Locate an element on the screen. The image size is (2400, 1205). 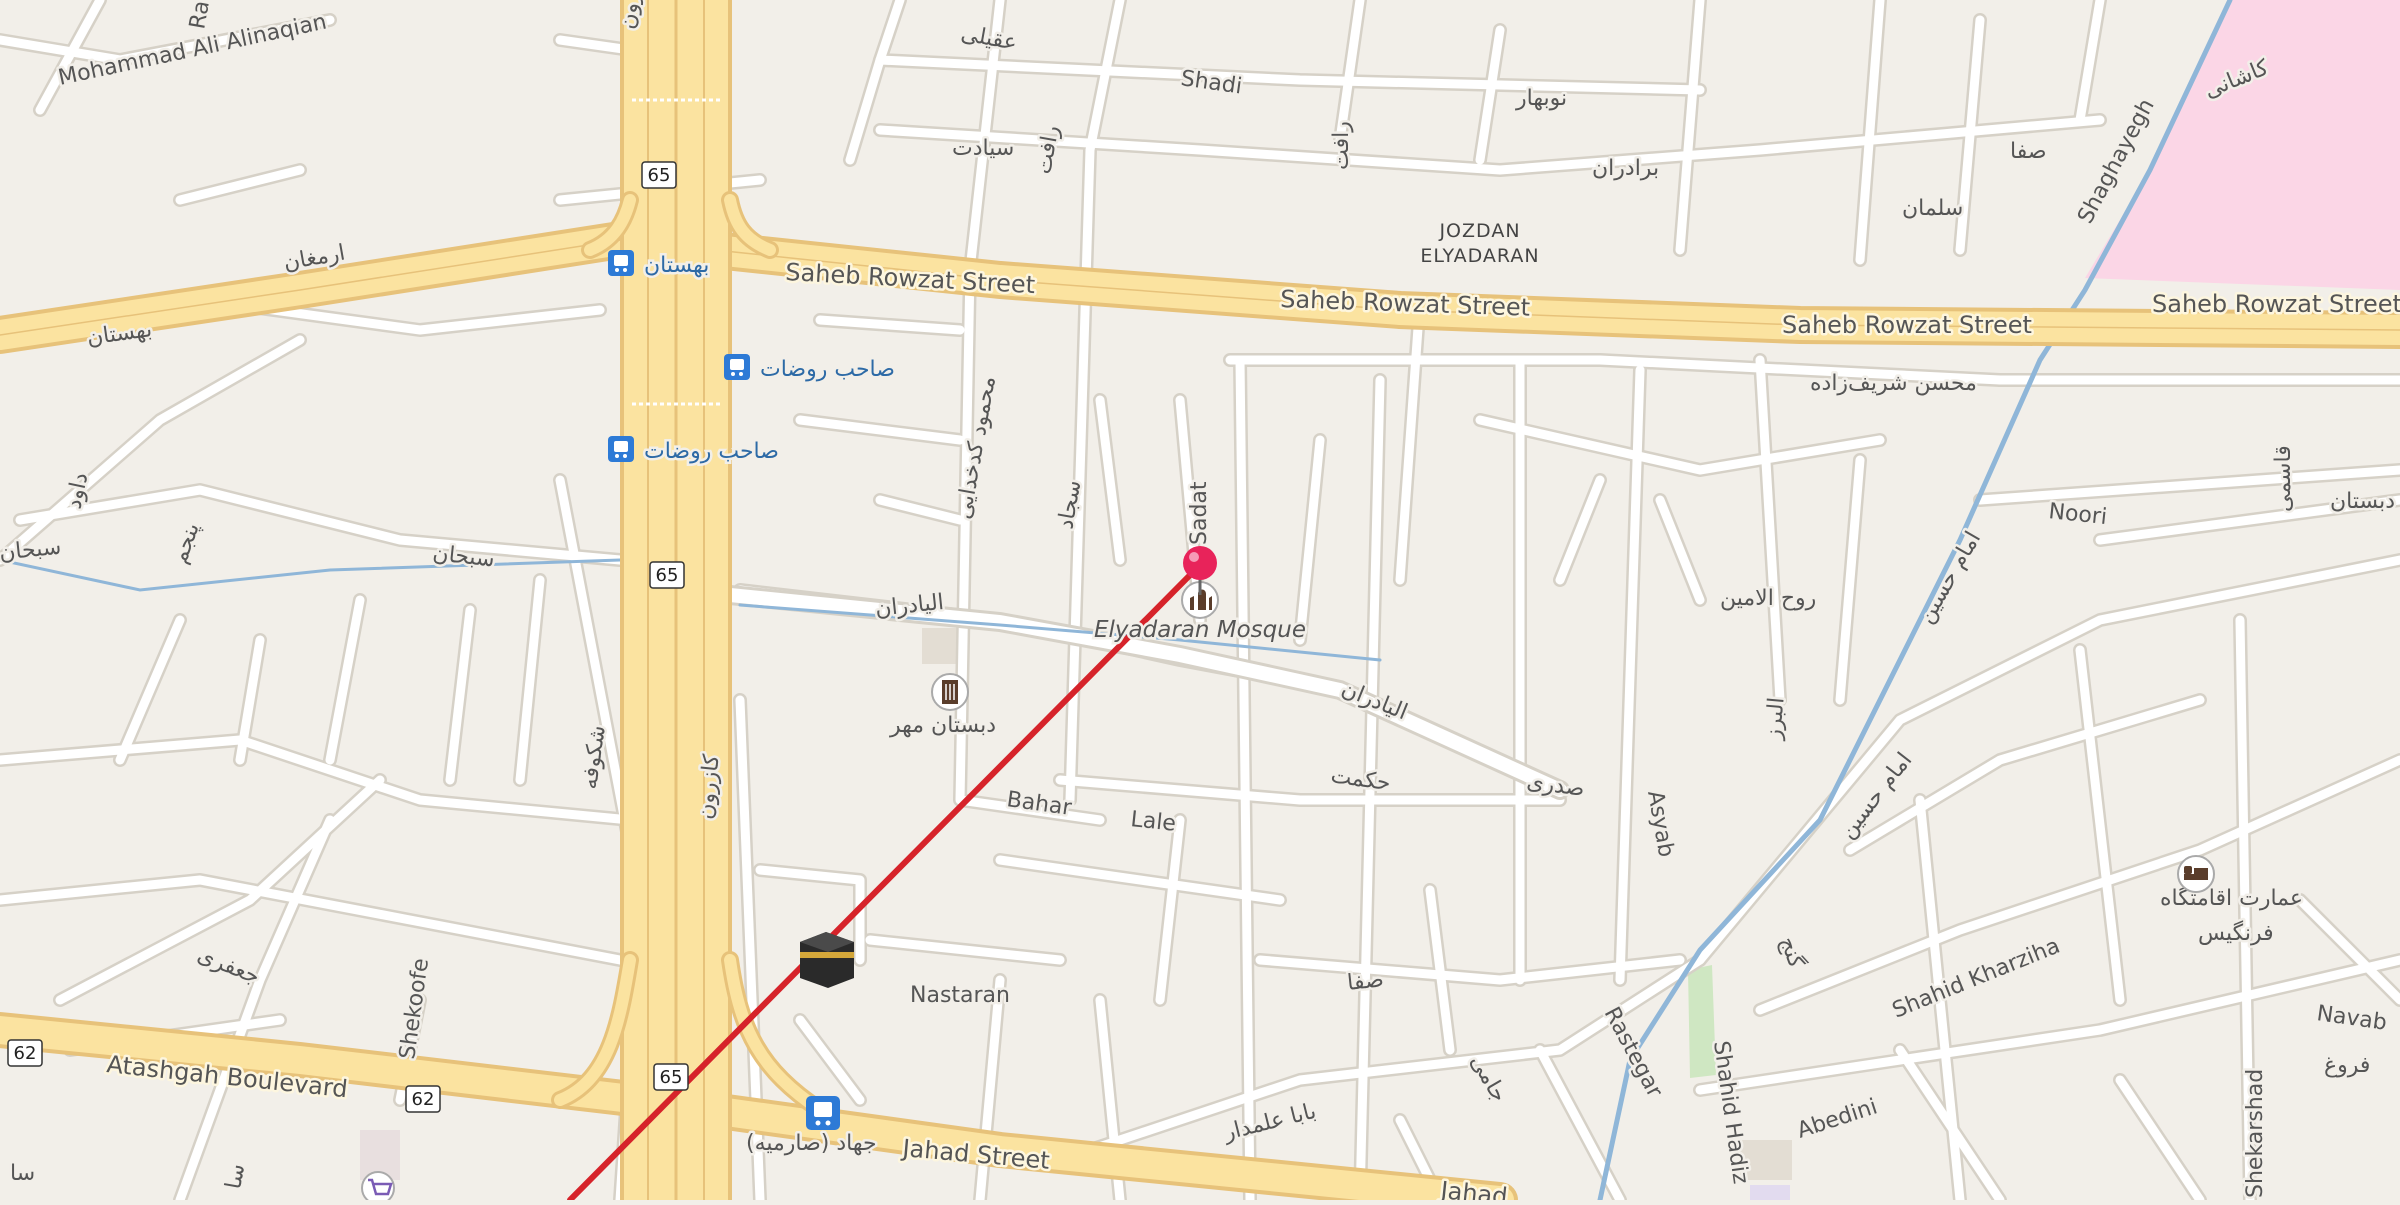
street-label: سلمان is located at coordinates (1932, 208).